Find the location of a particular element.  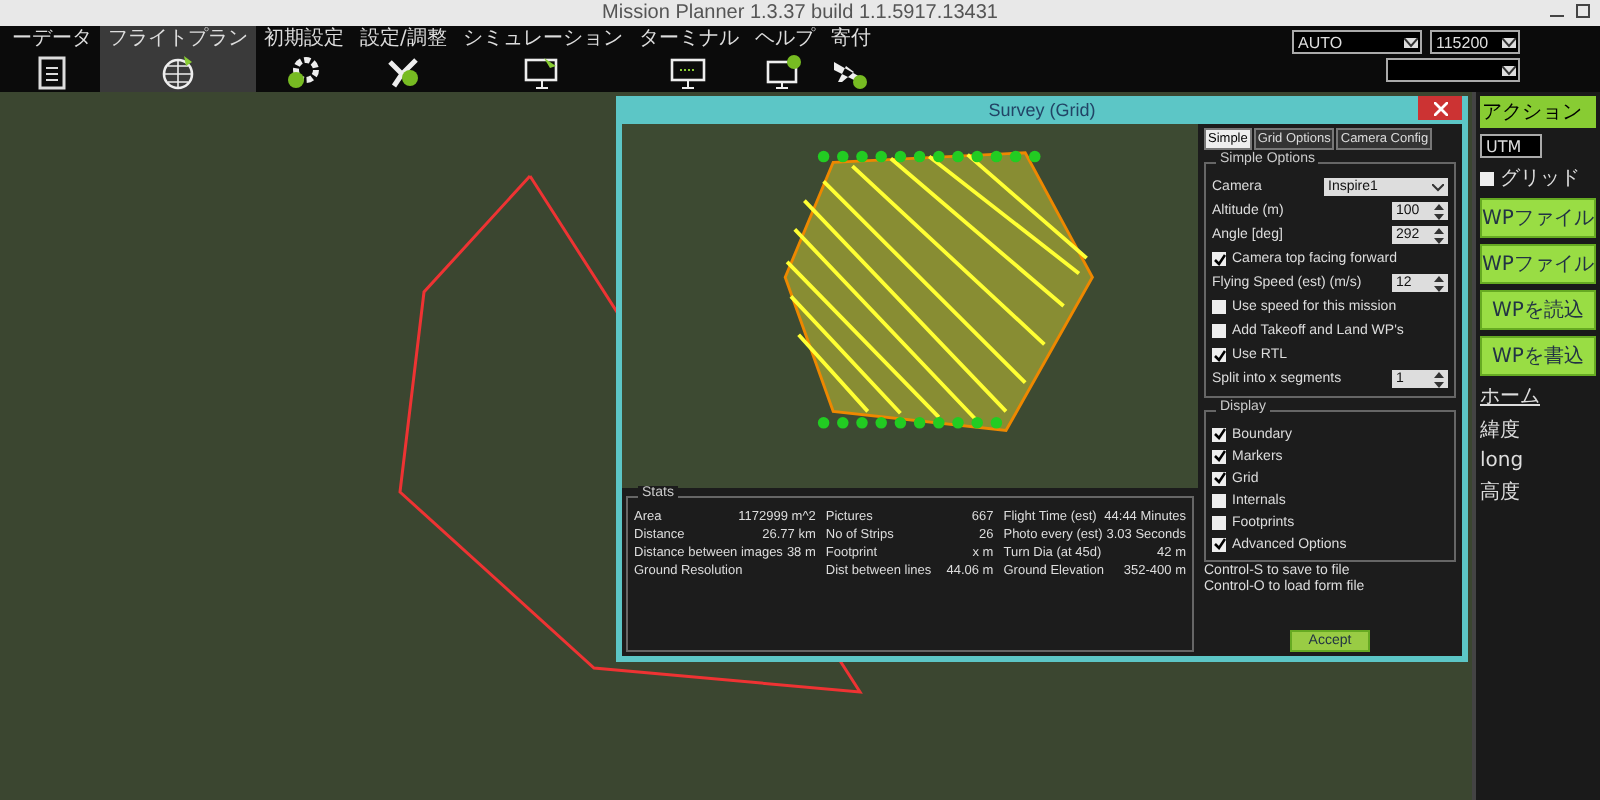

close-button is located at coordinates (1440, 108).